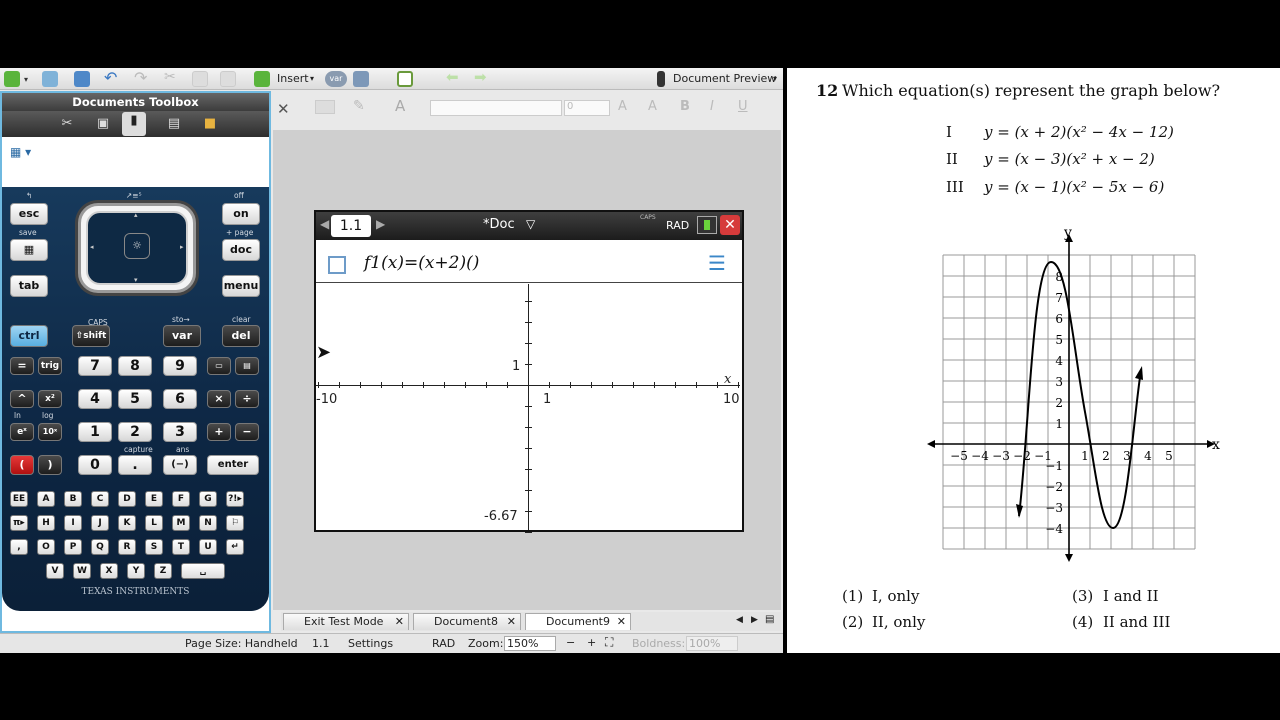  What do you see at coordinates (247, 366) in the screenshot?
I see `catalog-key: ▤` at bounding box center [247, 366].